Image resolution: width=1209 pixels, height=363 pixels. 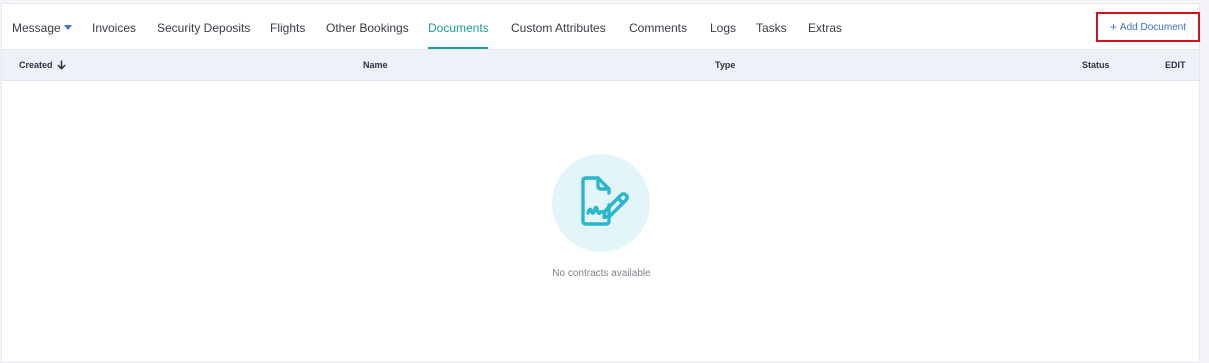 I want to click on caret-down-icon, so click(x=67, y=27).